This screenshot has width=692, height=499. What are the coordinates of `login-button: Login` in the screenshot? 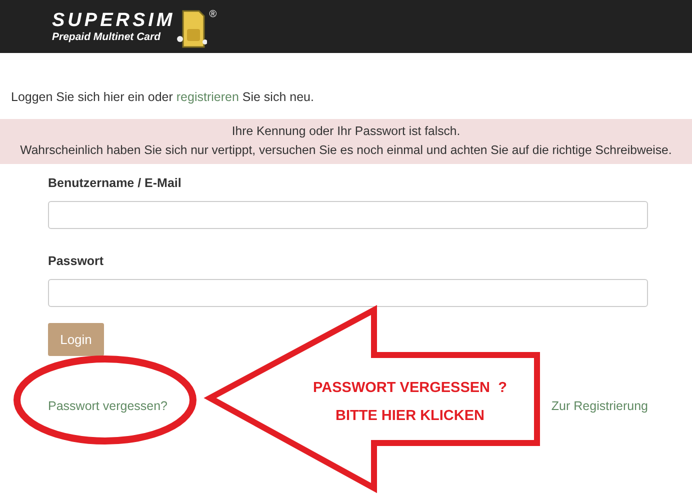 It's located at (76, 339).